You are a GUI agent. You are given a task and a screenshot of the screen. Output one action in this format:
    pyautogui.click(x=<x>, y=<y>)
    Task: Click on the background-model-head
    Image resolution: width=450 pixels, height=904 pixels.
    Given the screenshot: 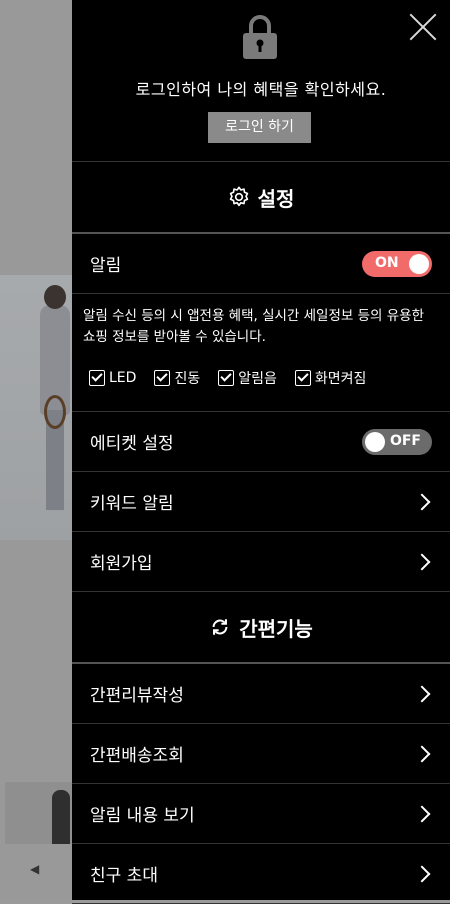 What is the action you would take?
    pyautogui.click(x=55, y=297)
    